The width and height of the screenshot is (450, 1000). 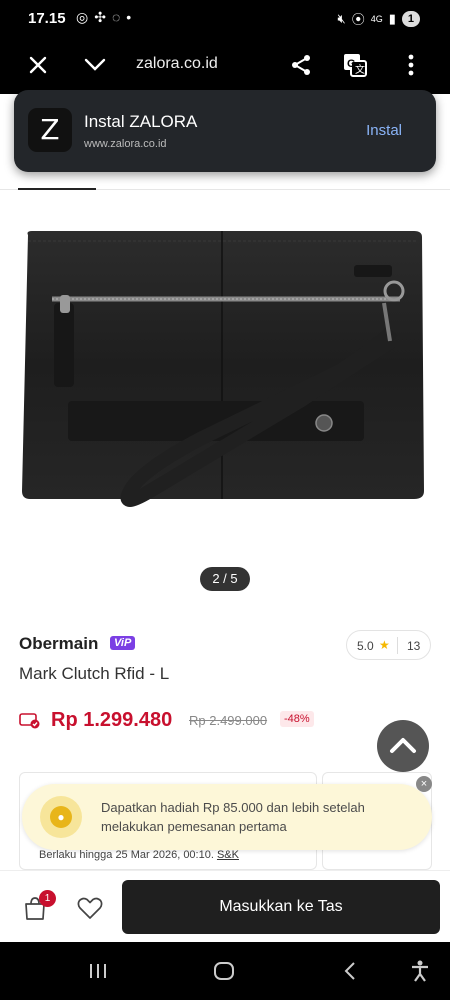 I want to click on install-site: www.zalora.co.id, so click(x=125, y=144).